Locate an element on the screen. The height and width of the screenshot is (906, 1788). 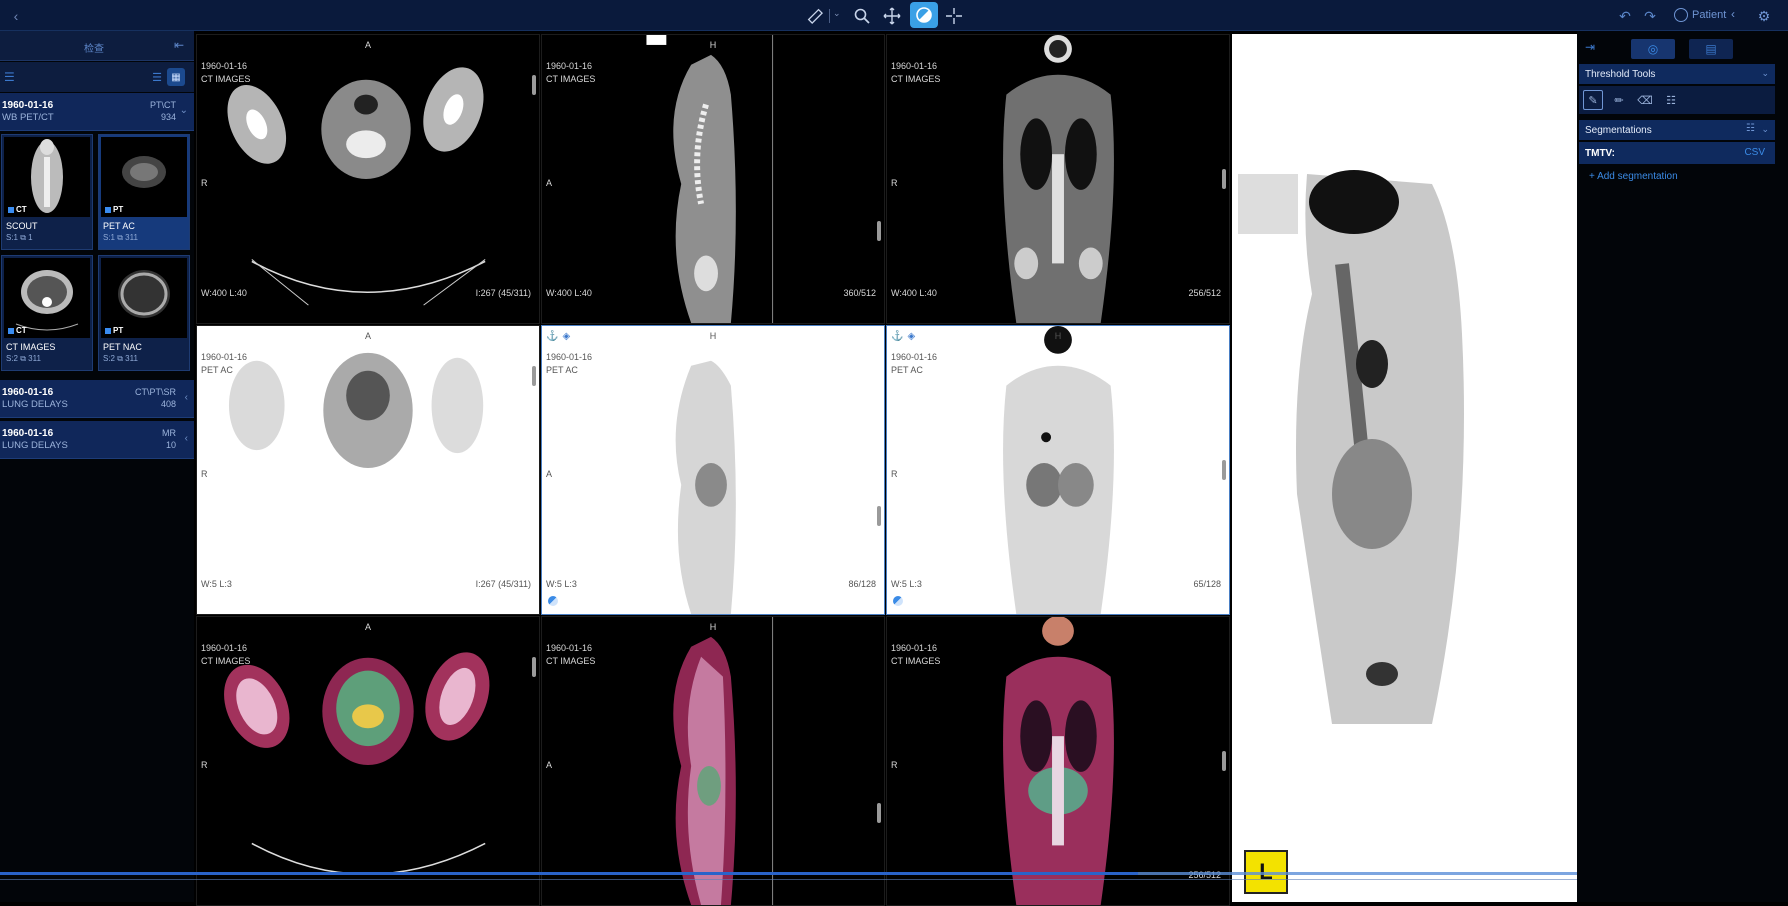
gear-icon: ⚙ is located at coordinates (1764, 16).